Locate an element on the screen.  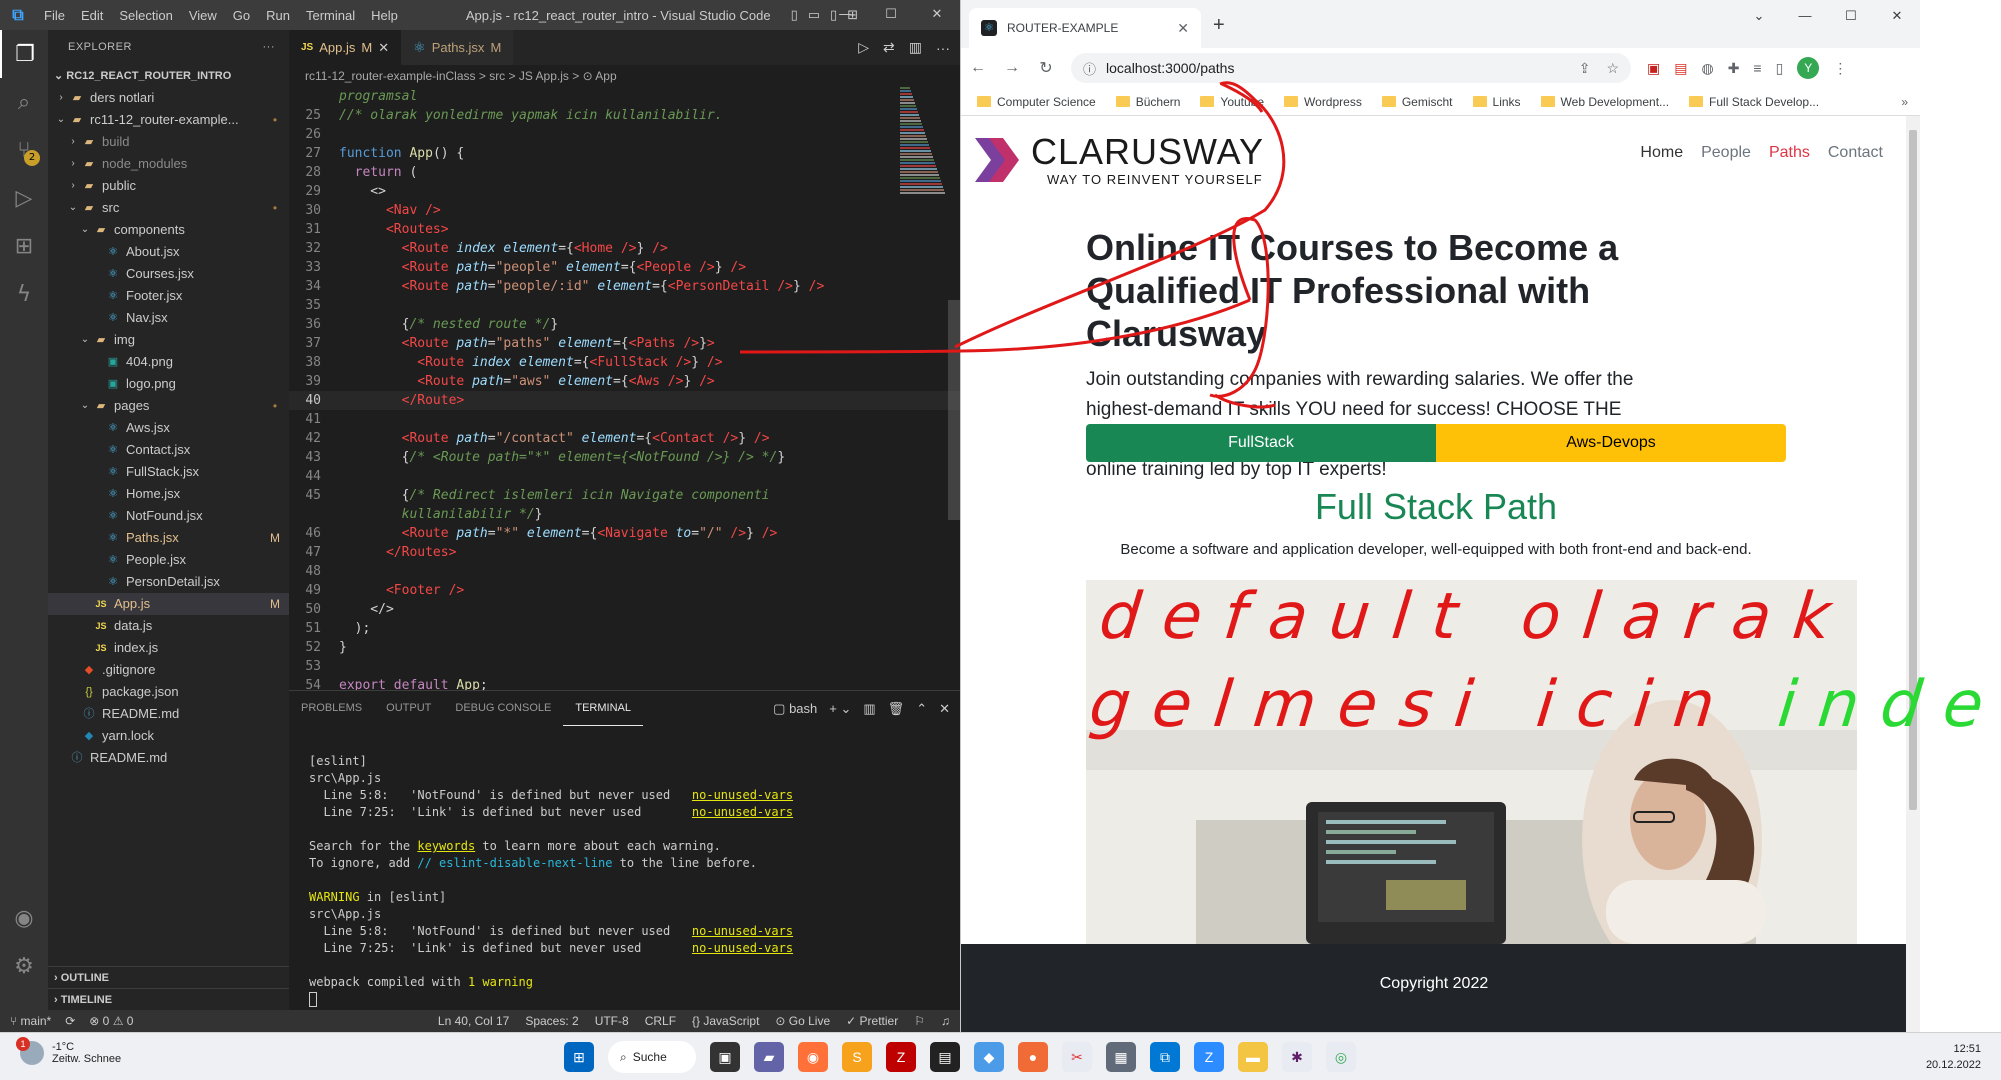
tree-item: ▣ 404.png is located at coordinates (168, 362).